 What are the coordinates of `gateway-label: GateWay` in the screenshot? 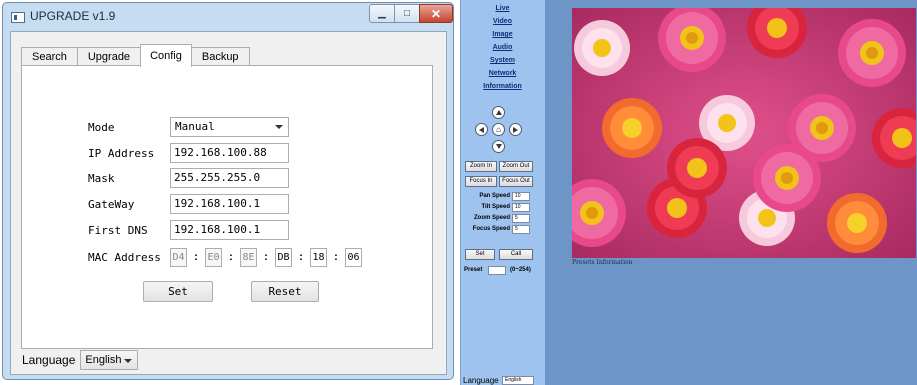 It's located at (111, 204).